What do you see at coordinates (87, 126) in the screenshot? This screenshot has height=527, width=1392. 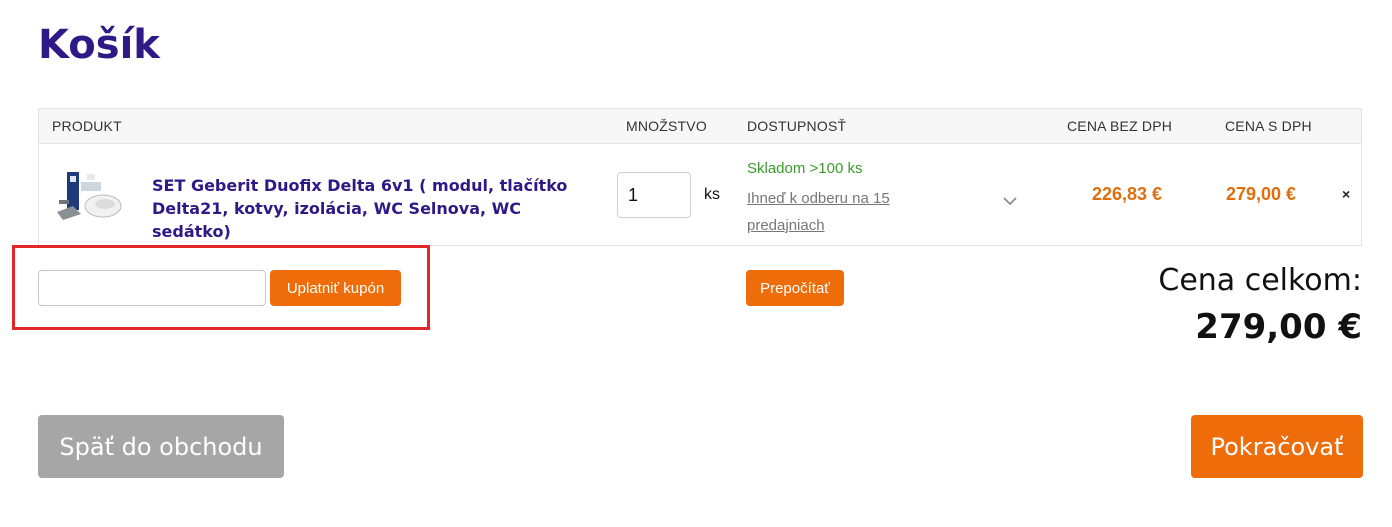 I see `header-product: PRODUKT` at bounding box center [87, 126].